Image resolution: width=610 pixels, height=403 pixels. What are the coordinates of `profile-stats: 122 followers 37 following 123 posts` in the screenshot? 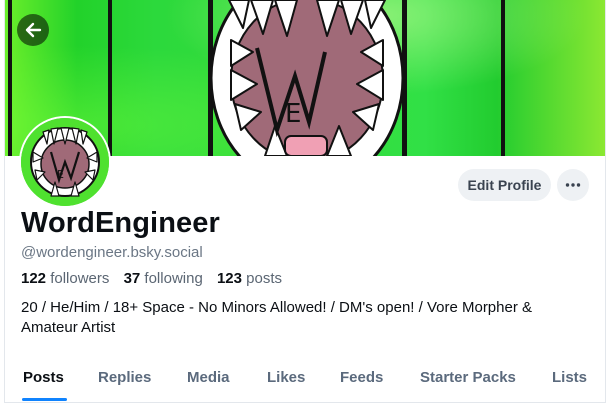 It's located at (156, 278).